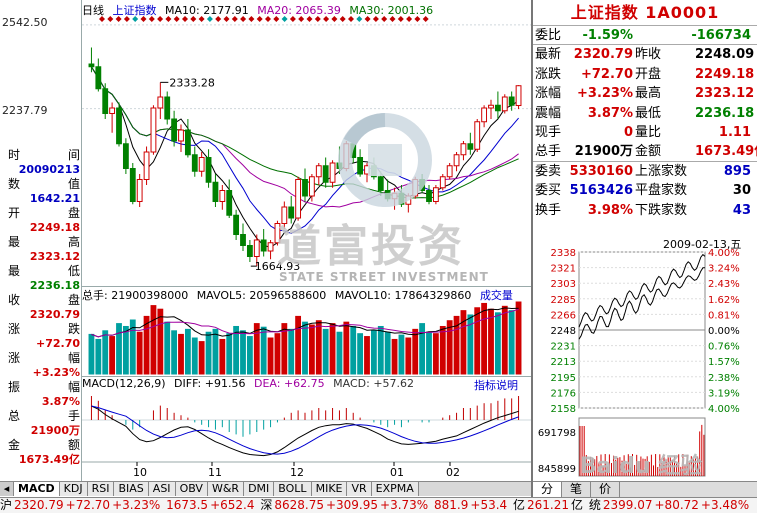 This screenshot has width=757, height=513. Describe the element at coordinates (645, 74) in the screenshot. I see `quote-row: 涨跌 +72.70 开盘 2249.18` at that location.